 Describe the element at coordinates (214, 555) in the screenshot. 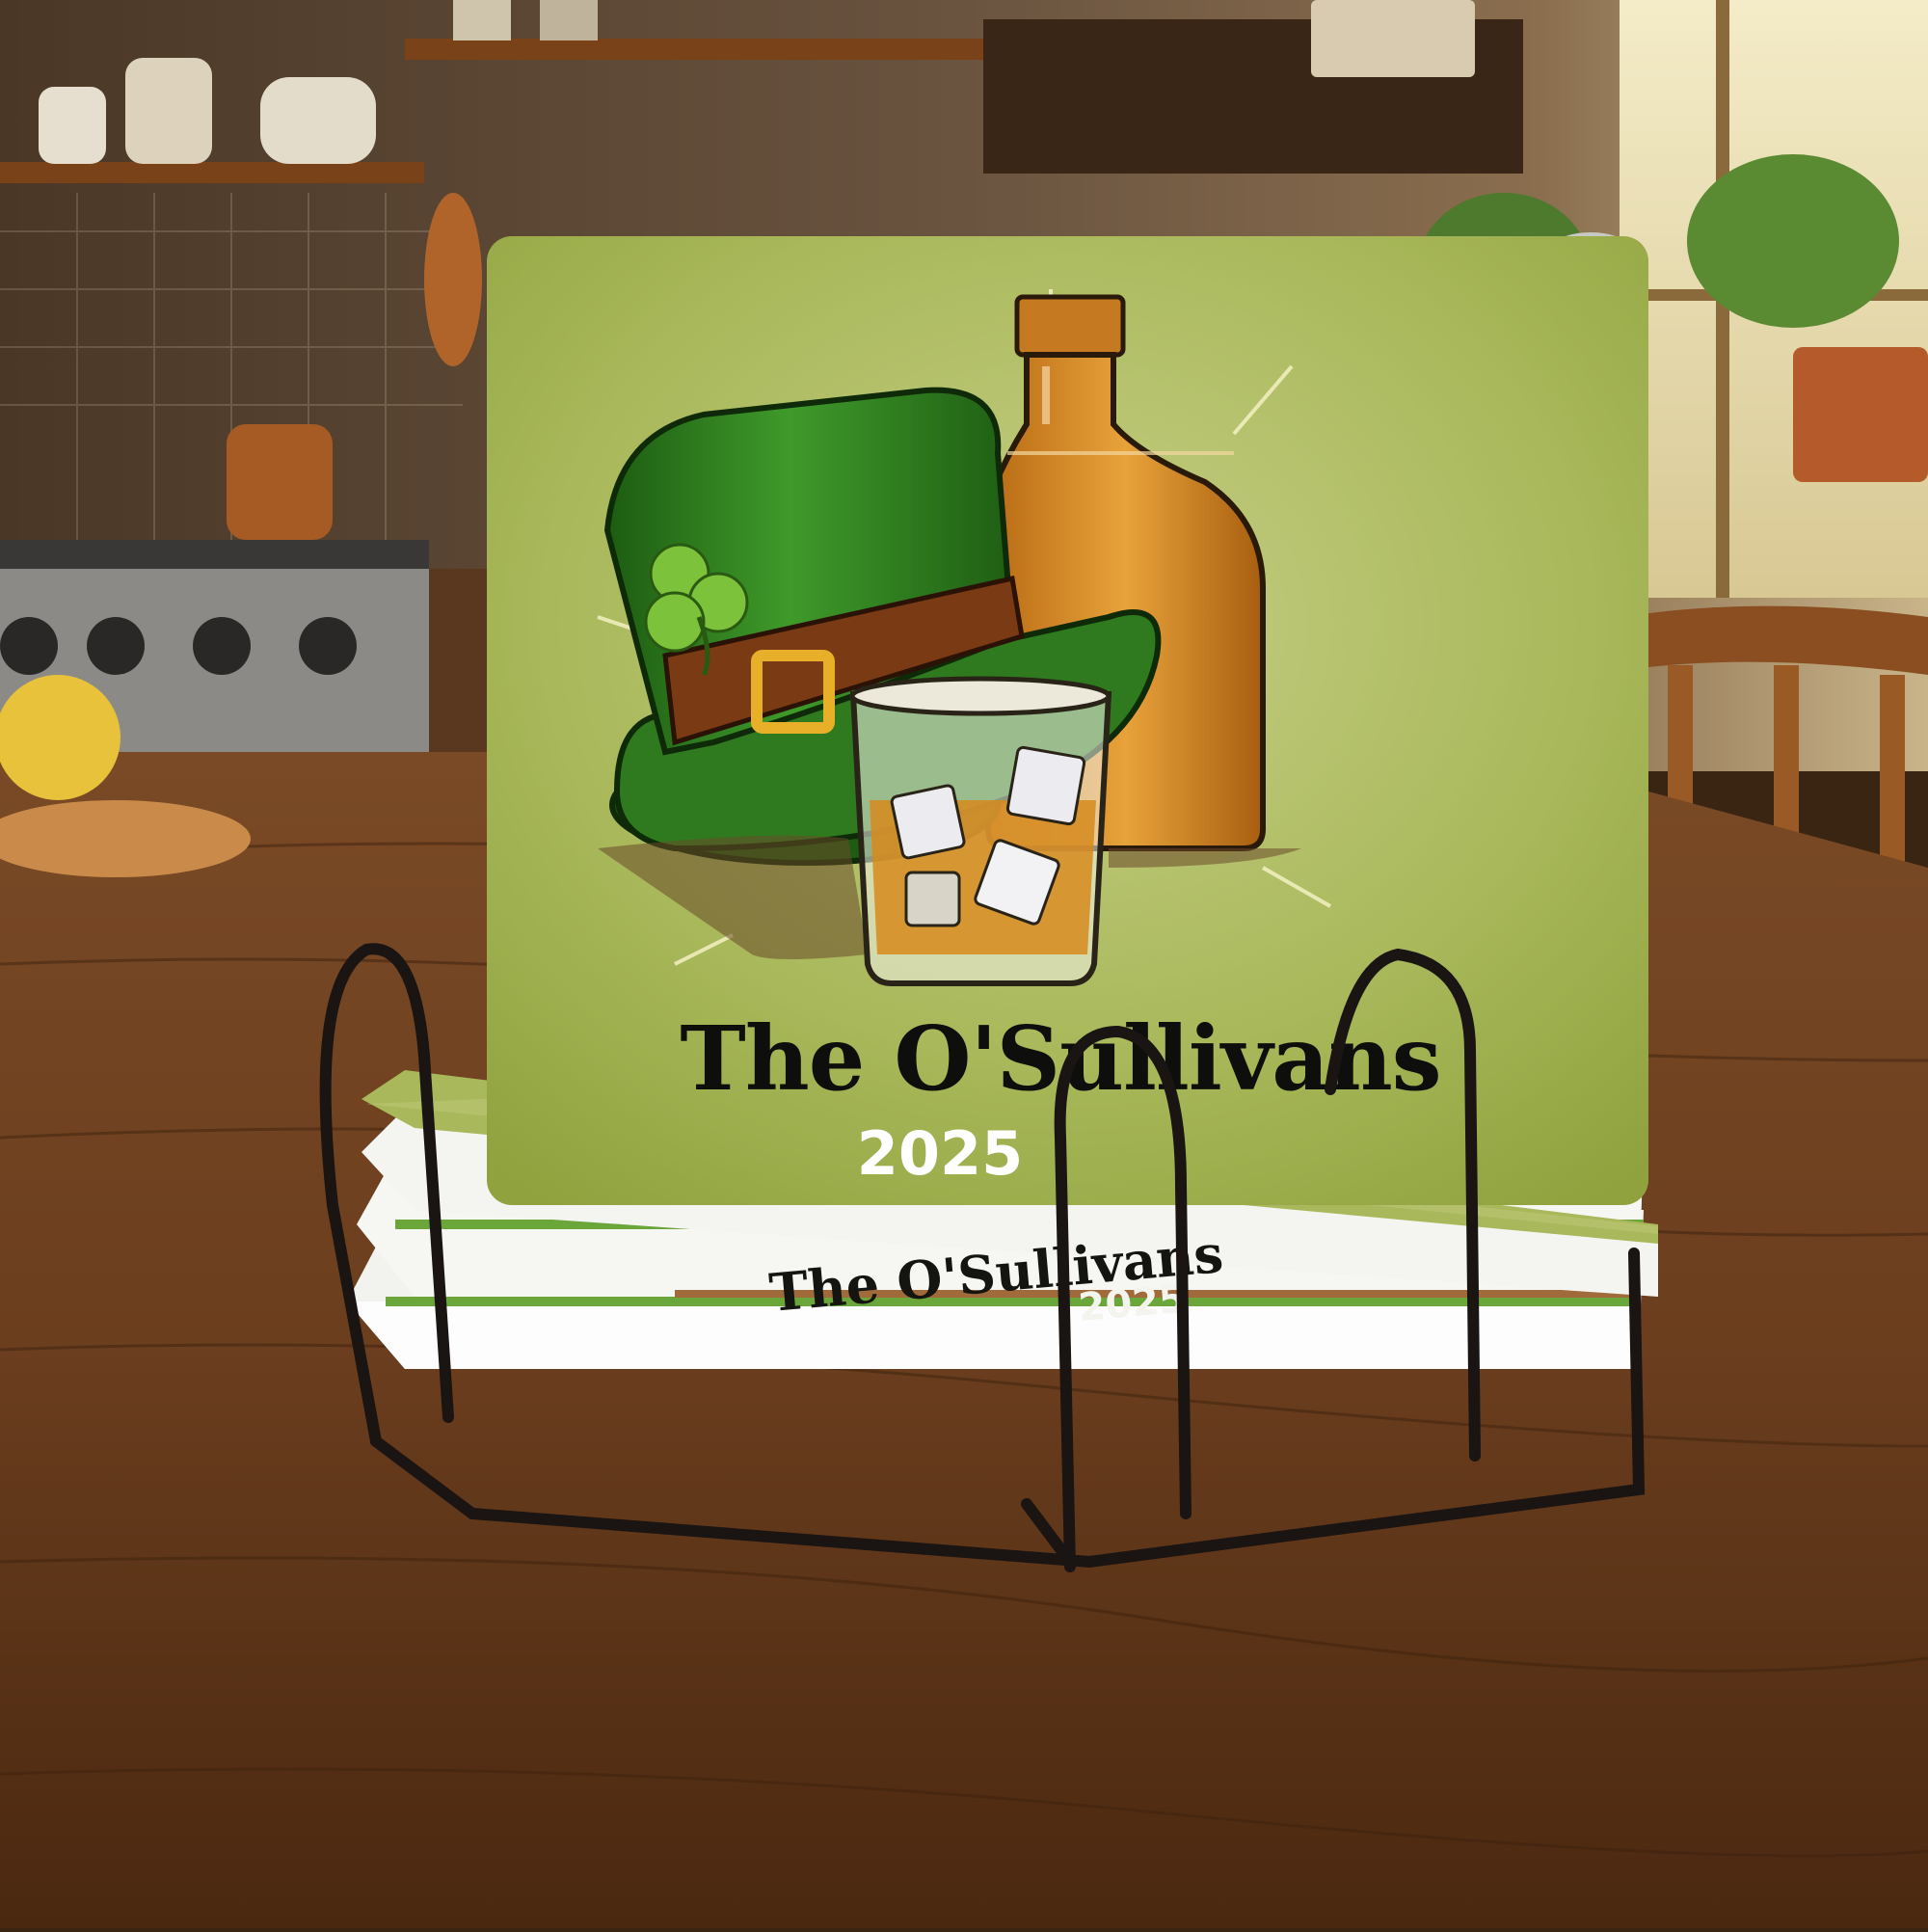

I see `stove-top` at that location.